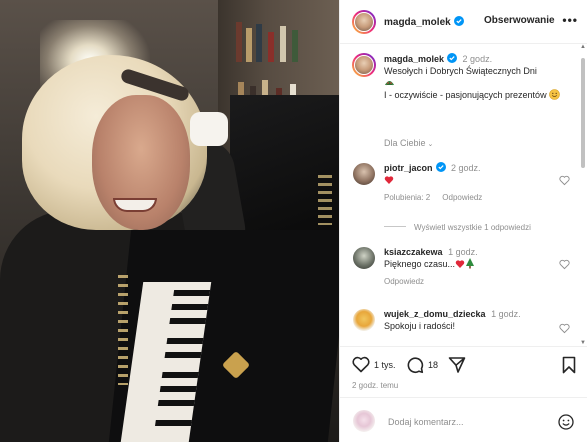 This screenshot has width=587, height=442. I want to click on comment-username: piotr_jacon, so click(408, 168).